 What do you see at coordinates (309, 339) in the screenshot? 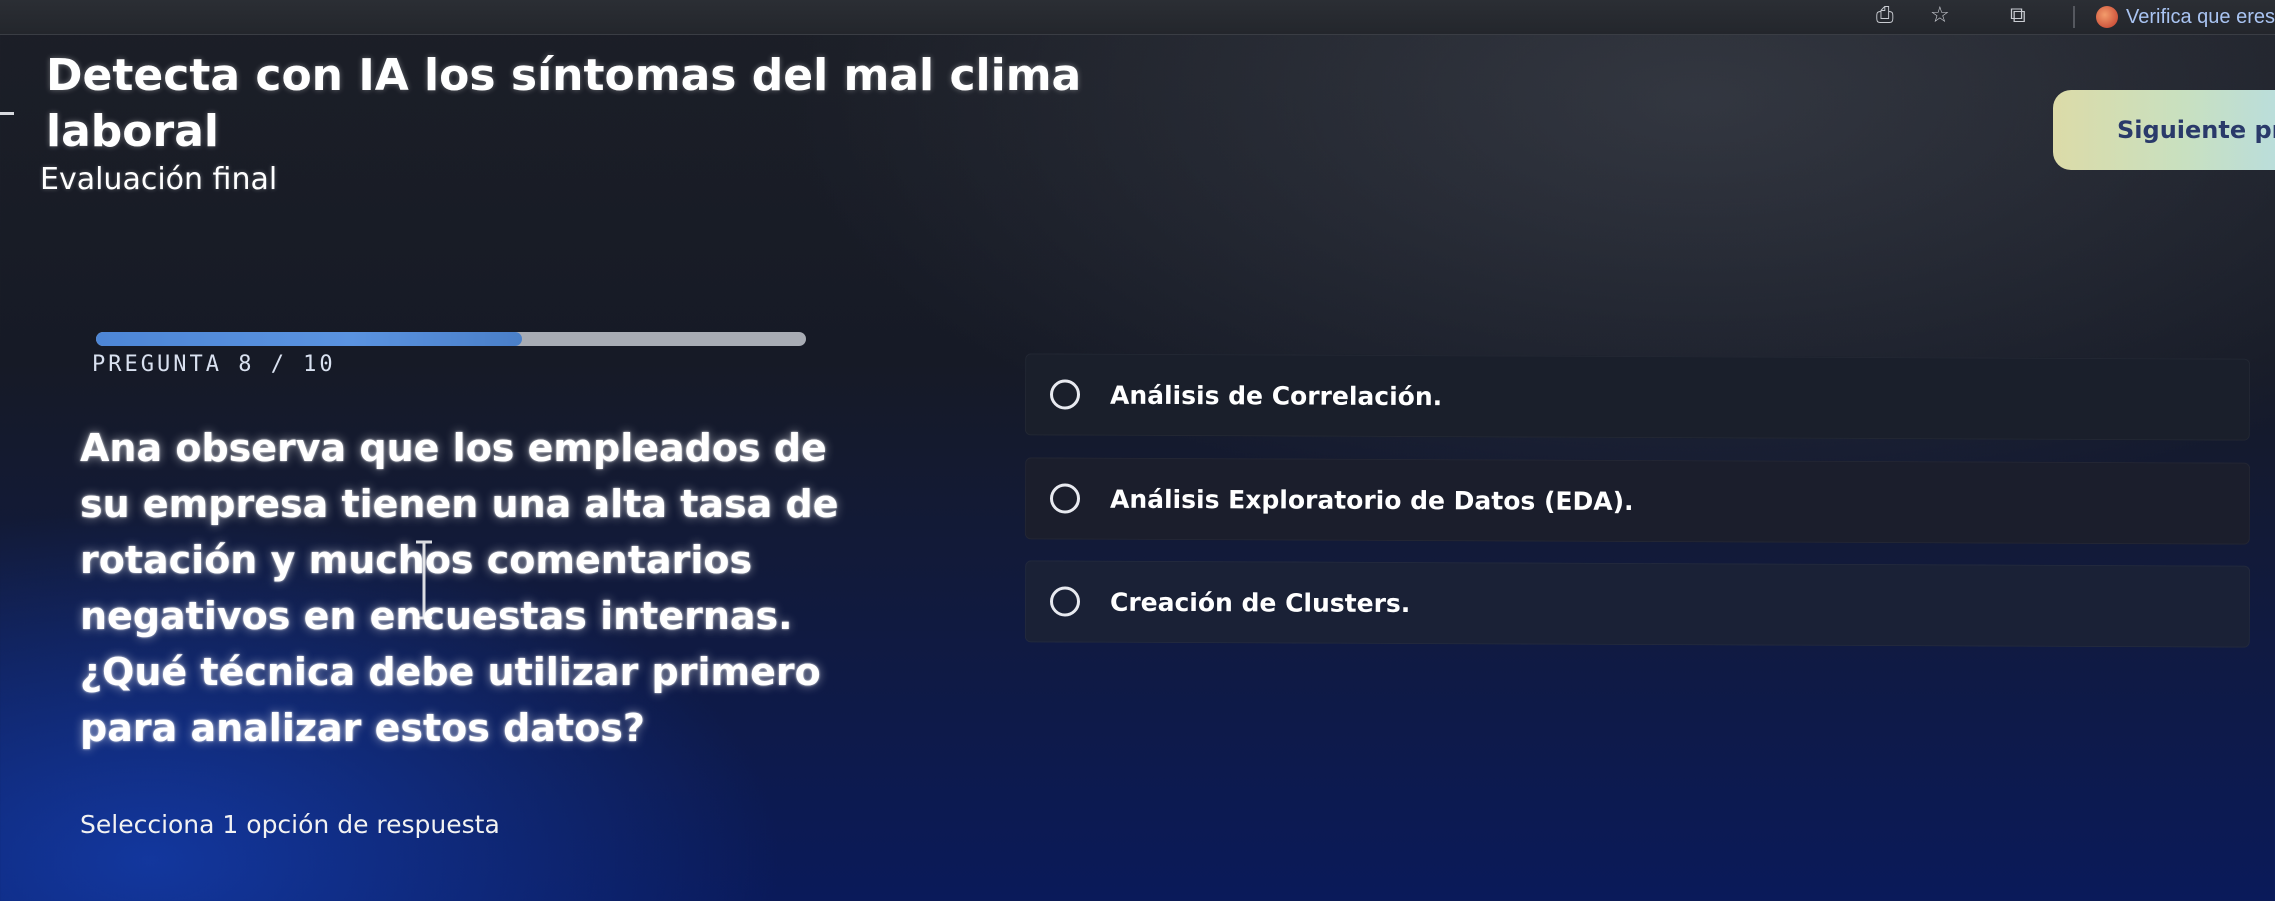
I see `progress-fill` at bounding box center [309, 339].